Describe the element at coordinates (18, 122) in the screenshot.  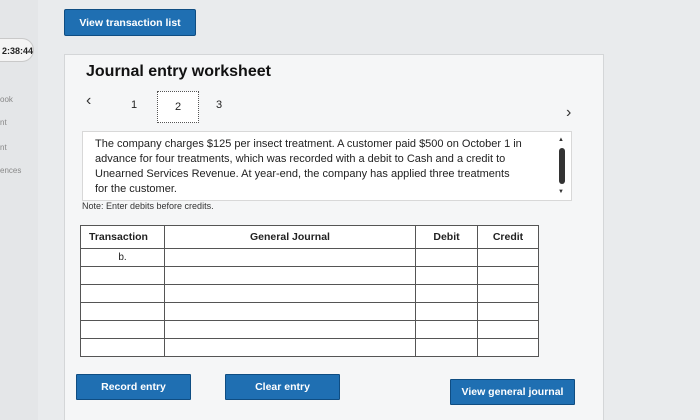
I see `sidebar-link-print: nt` at that location.